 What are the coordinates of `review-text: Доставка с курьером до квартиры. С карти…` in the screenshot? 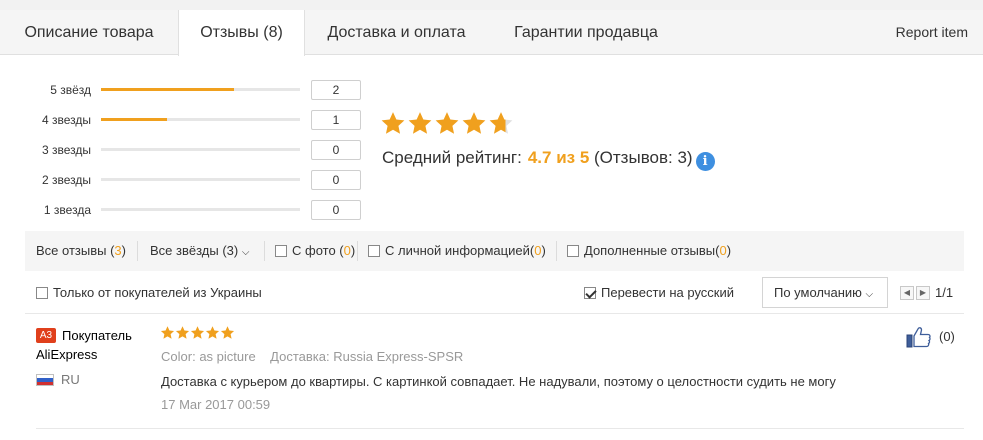 It's located at (498, 381).